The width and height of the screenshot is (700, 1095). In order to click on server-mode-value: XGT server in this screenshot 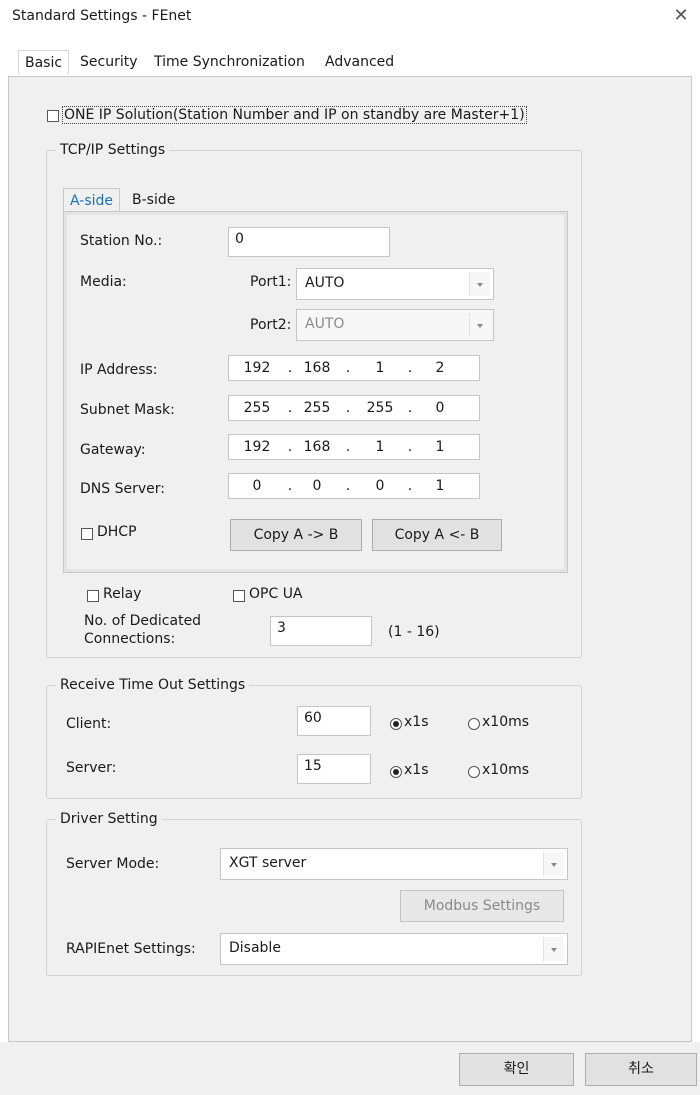, I will do `click(268, 863)`.